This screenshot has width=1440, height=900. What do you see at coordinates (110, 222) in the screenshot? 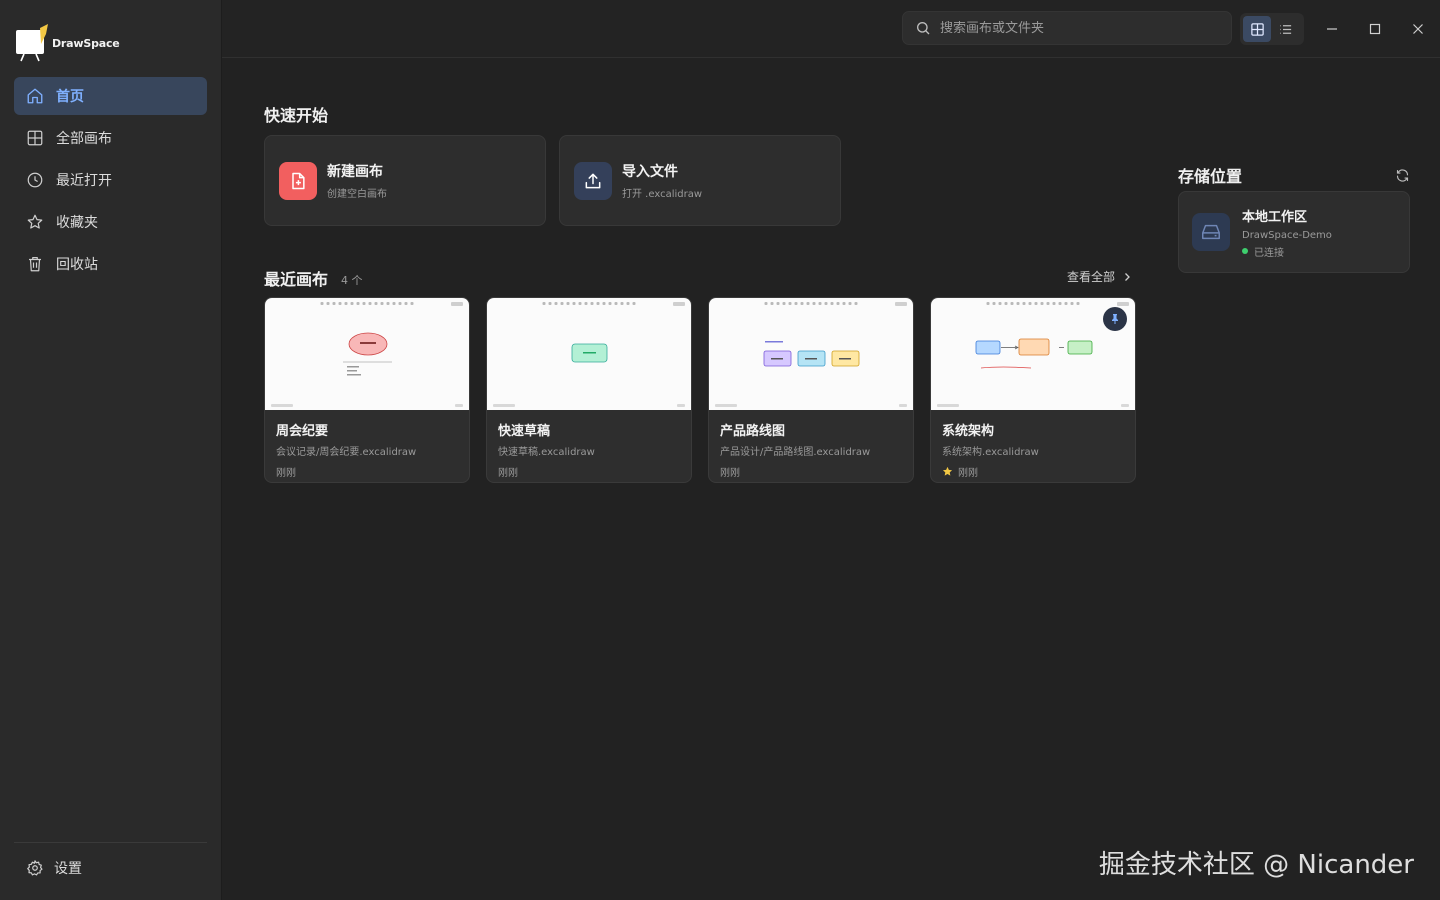
I see `sidebar-item-favorites: 收藏夹` at bounding box center [110, 222].